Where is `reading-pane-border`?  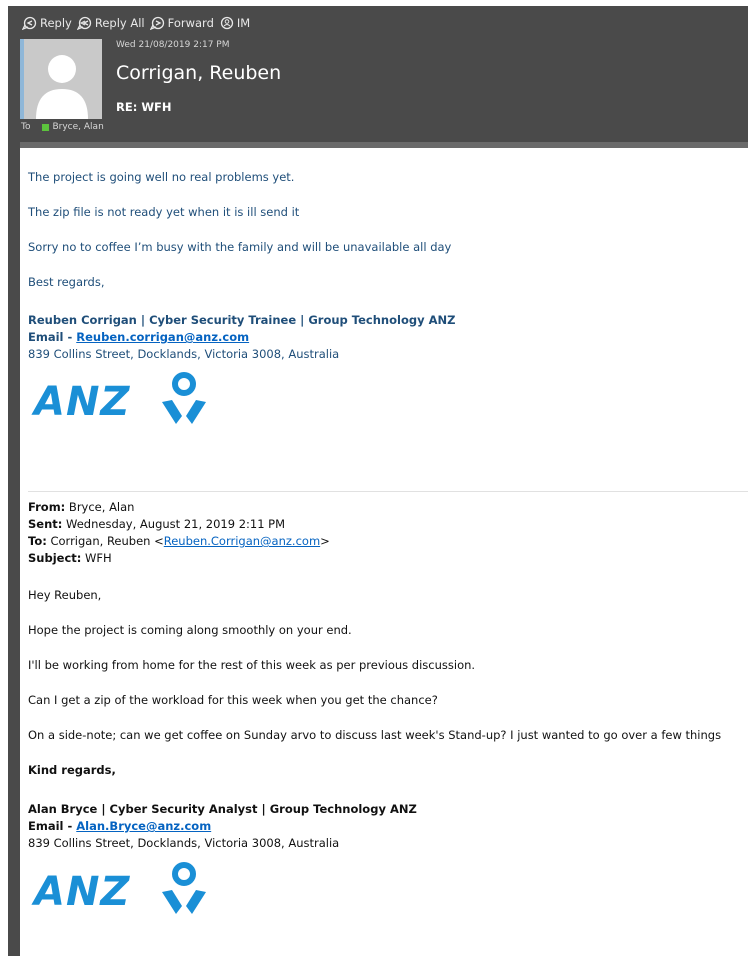 reading-pane-border is located at coordinates (14, 549).